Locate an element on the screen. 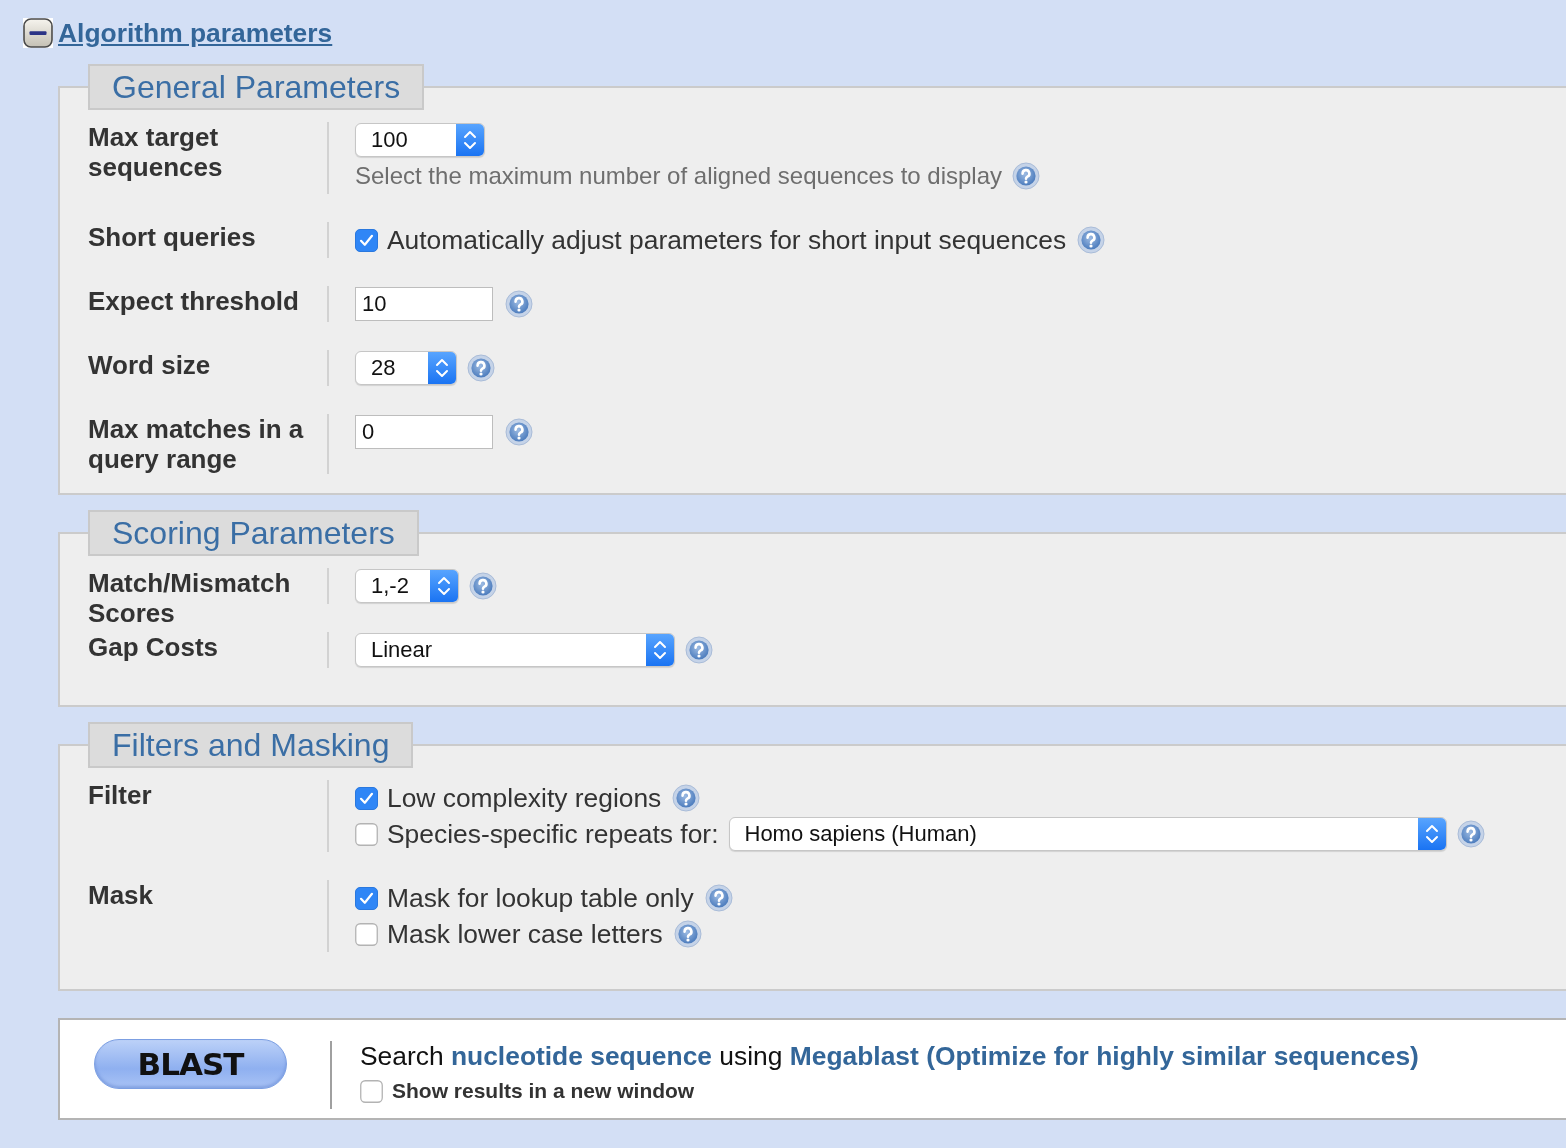  checkbox-label: Species-specific repeats for: is located at coordinates (553, 834).